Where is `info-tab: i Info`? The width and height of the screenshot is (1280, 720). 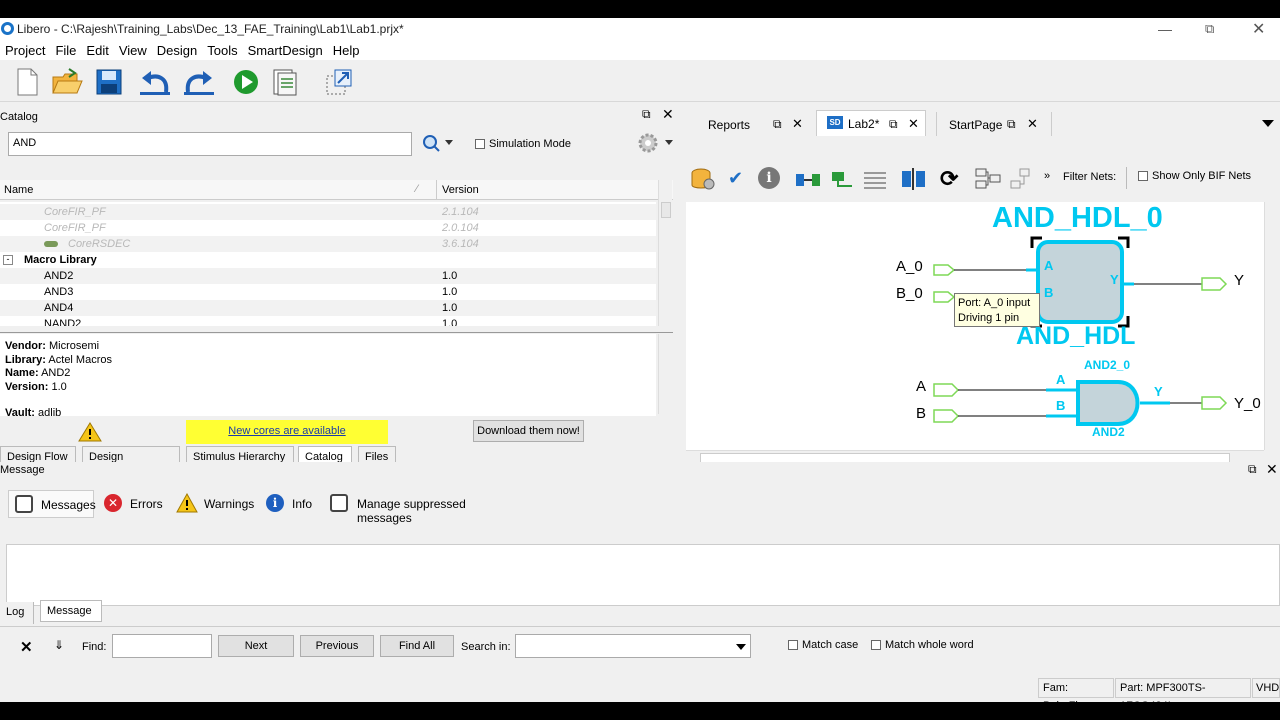
info-tab: i Info is located at coordinates (292, 504).